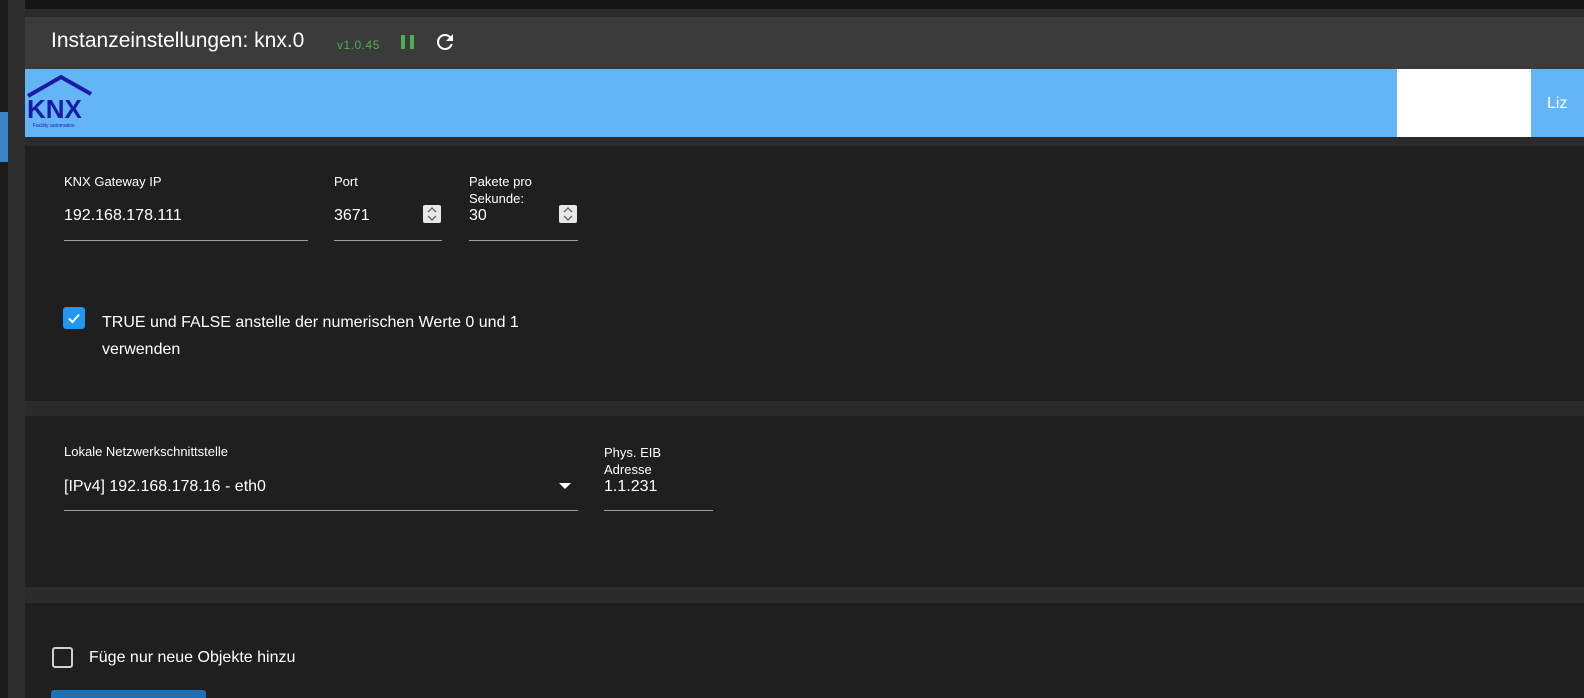 This screenshot has width=1584, height=698. What do you see at coordinates (633, 452) in the screenshot?
I see `phys-eib-address-label-line1: Phys. EIB` at bounding box center [633, 452].